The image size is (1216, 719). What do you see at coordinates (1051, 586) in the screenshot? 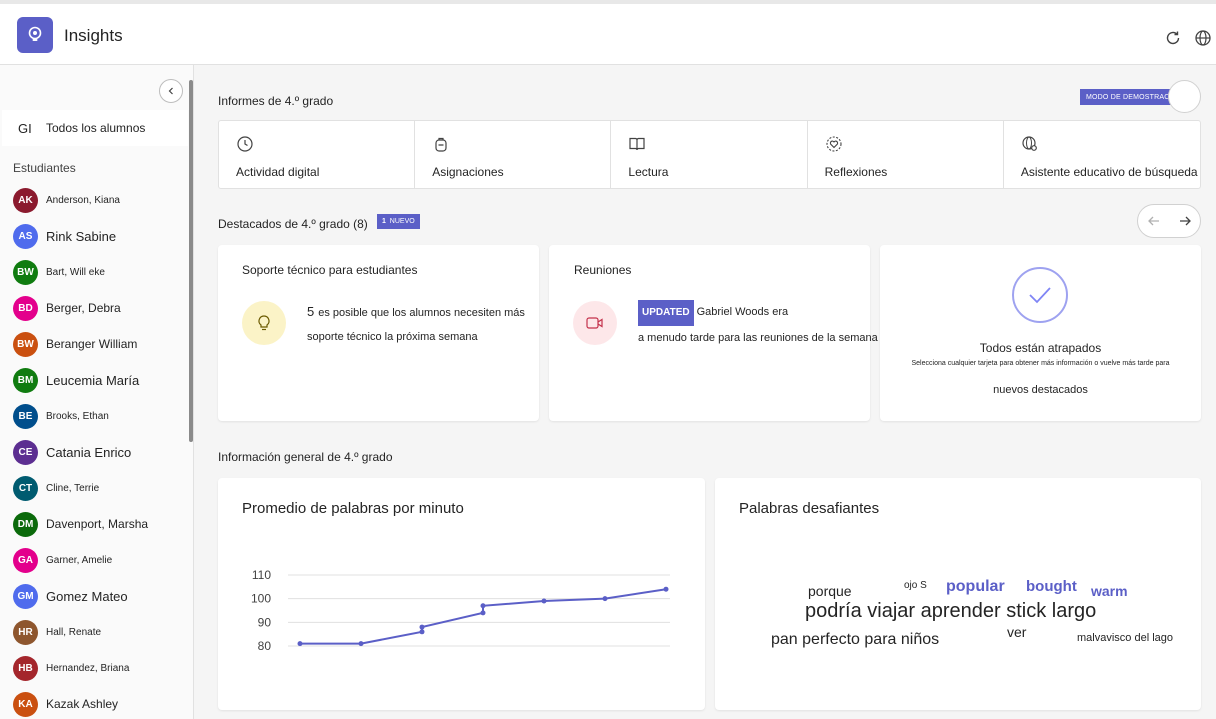
I see `word-cloud-word: bought` at bounding box center [1051, 586].